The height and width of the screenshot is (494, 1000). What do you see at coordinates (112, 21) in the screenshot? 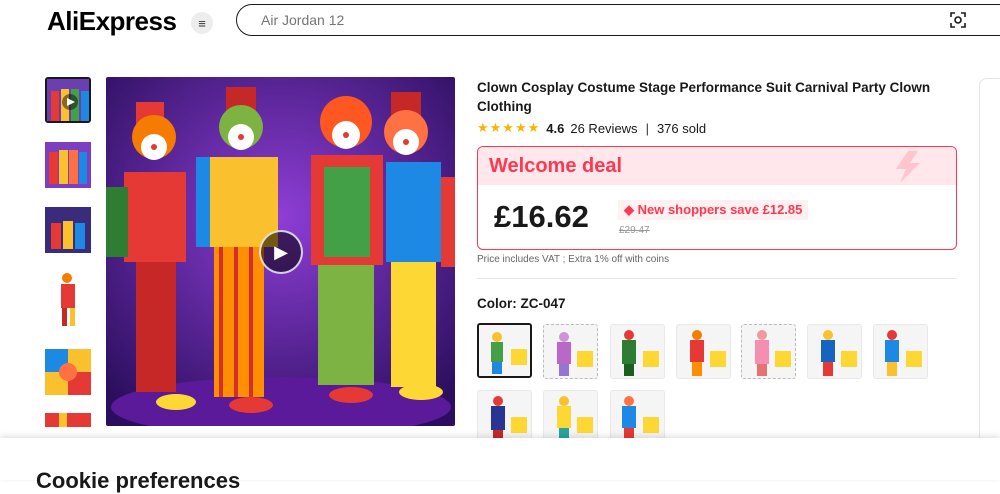
I see `aliexpress-logo: AliExpress` at bounding box center [112, 21].